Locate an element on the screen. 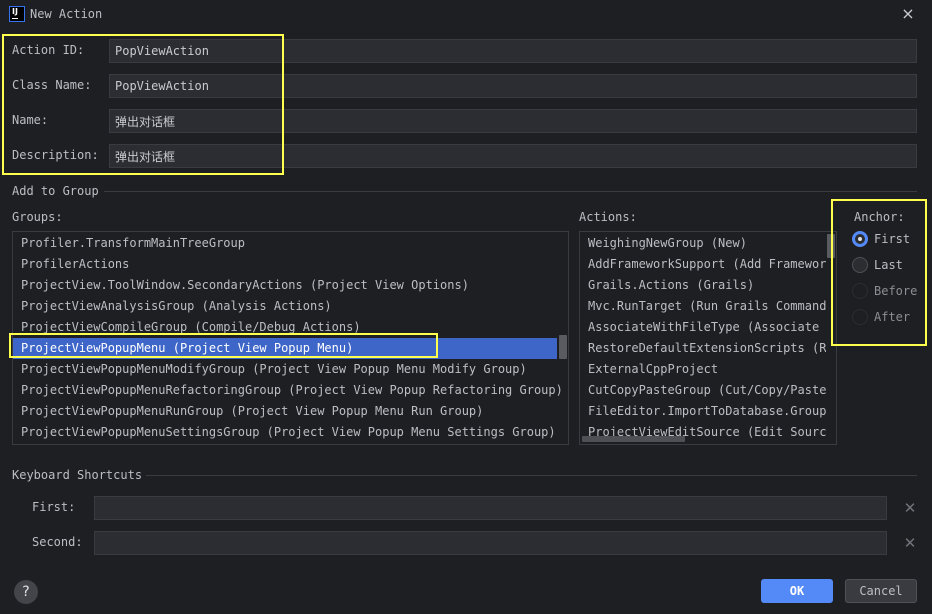 This screenshot has width=932, height=614. groups-scrollbar is located at coordinates (563, 347).